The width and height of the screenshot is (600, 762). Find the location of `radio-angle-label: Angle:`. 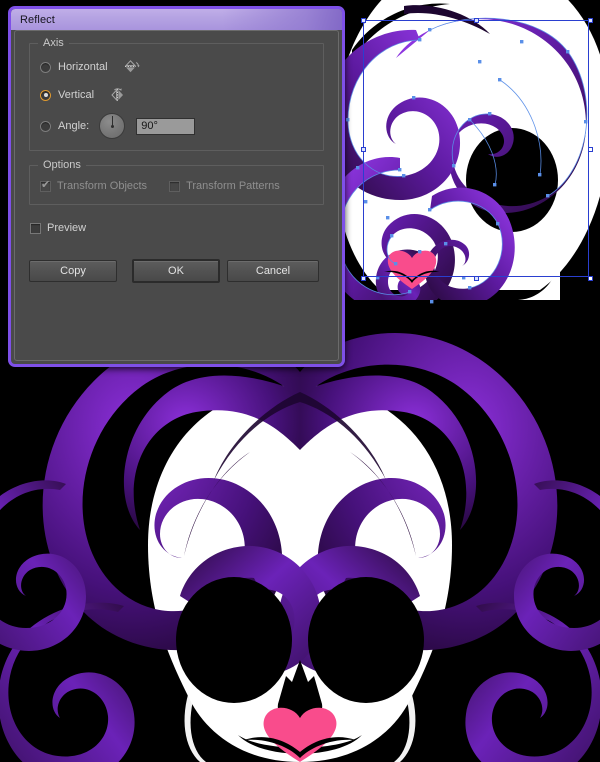

radio-angle-label: Angle: is located at coordinates (74, 126).